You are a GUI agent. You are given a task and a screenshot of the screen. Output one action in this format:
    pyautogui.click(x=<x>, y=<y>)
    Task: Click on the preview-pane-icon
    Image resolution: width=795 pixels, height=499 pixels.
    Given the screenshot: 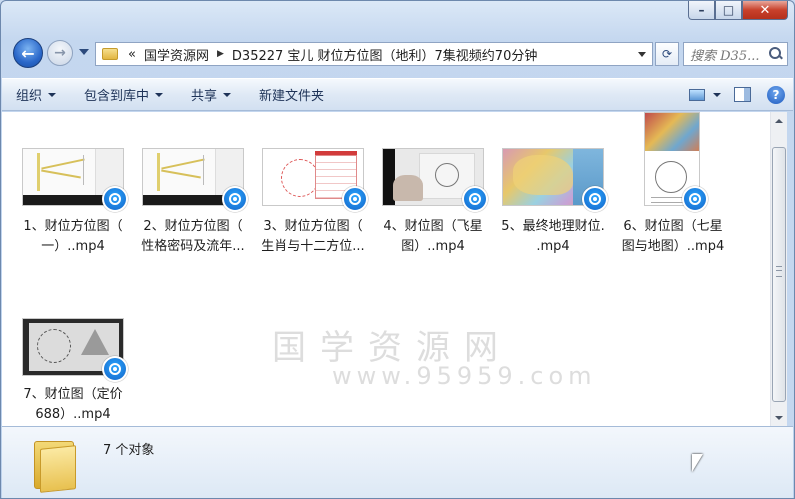 What is the action you would take?
    pyautogui.click(x=742, y=94)
    